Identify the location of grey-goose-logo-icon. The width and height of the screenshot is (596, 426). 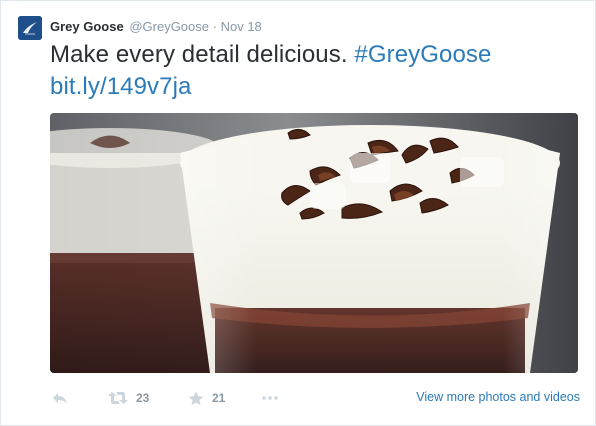
(30, 28).